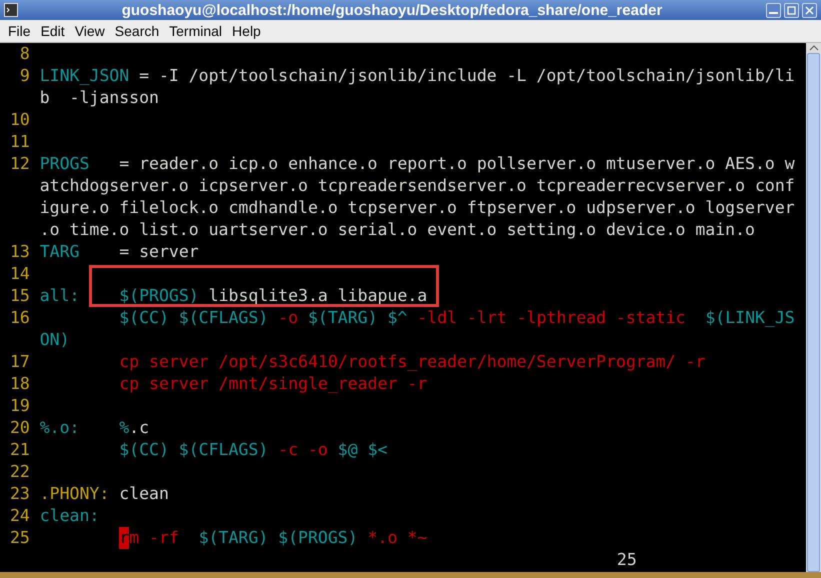 The width and height of the screenshot is (821, 578). Describe the element at coordinates (75, 494) in the screenshot. I see `code-text: .PHONY:` at that location.